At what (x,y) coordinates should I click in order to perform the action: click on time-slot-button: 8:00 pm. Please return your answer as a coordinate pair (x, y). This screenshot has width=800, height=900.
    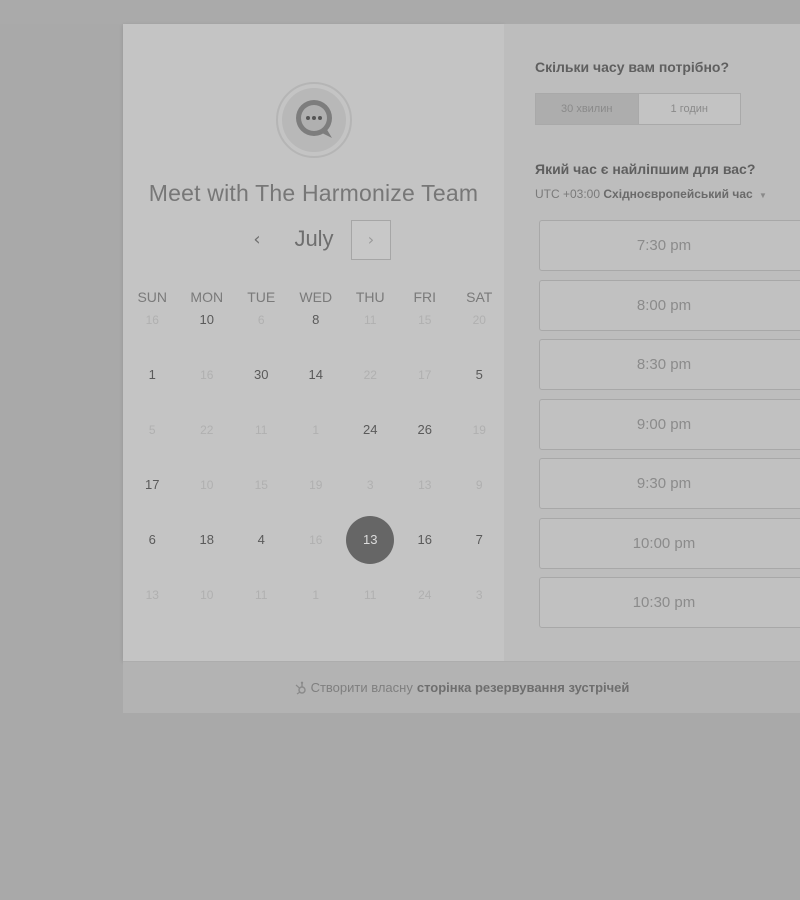
    Looking at the image, I should click on (669, 305).